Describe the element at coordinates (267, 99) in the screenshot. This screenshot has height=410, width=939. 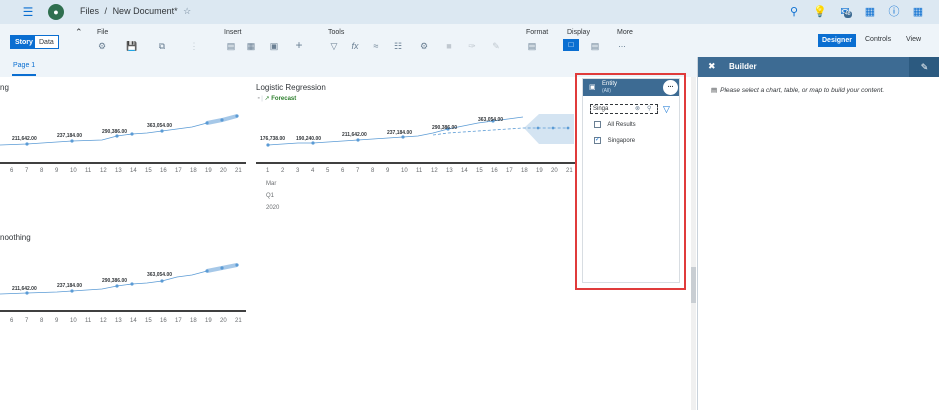
I see `forecast-trend-icon: ↗` at that location.